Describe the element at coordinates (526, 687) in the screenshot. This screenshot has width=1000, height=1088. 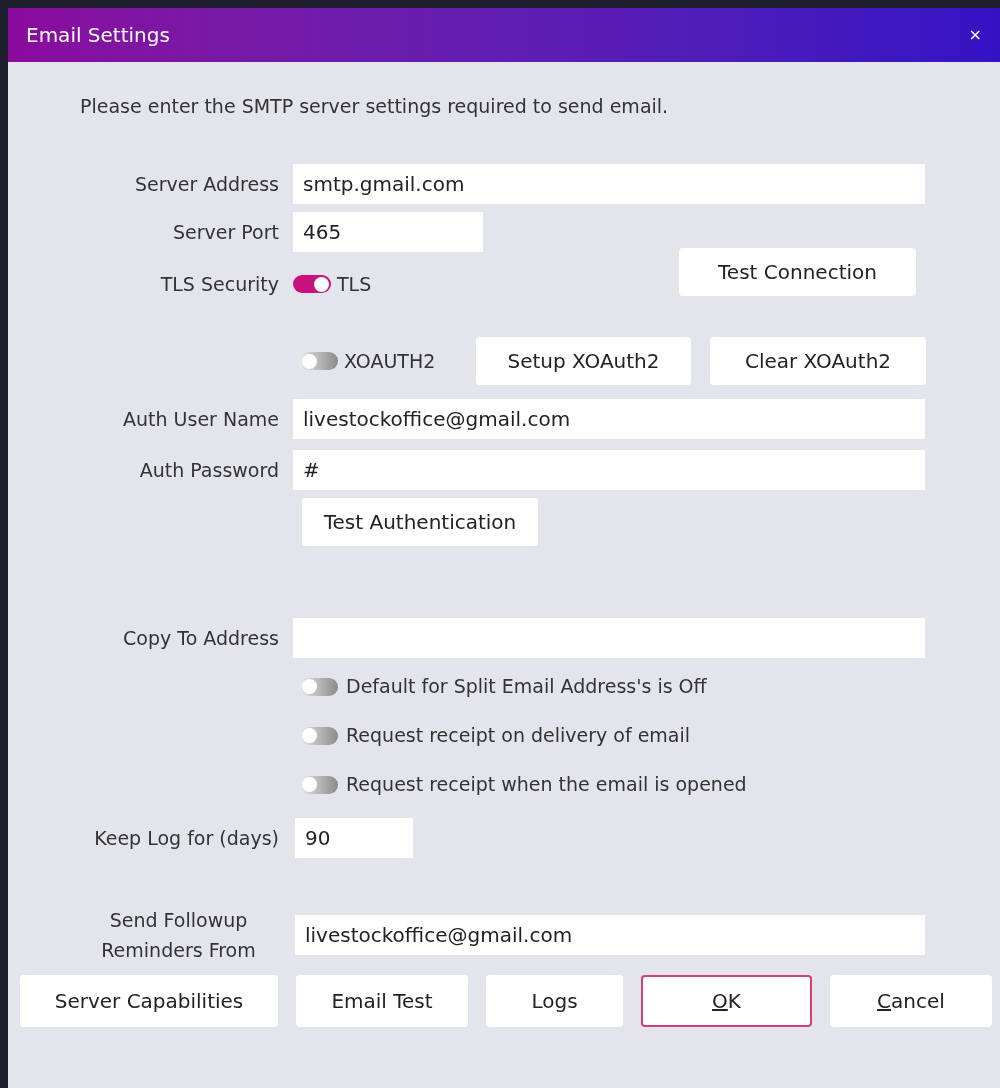
I see `option-label: Default for Split Email Address's is Off` at that location.